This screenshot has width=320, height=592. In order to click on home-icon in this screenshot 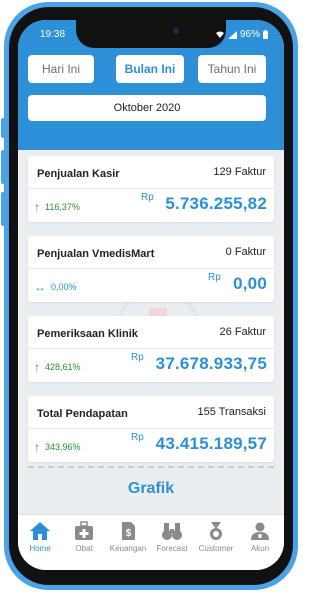, I will do `click(40, 531)`.